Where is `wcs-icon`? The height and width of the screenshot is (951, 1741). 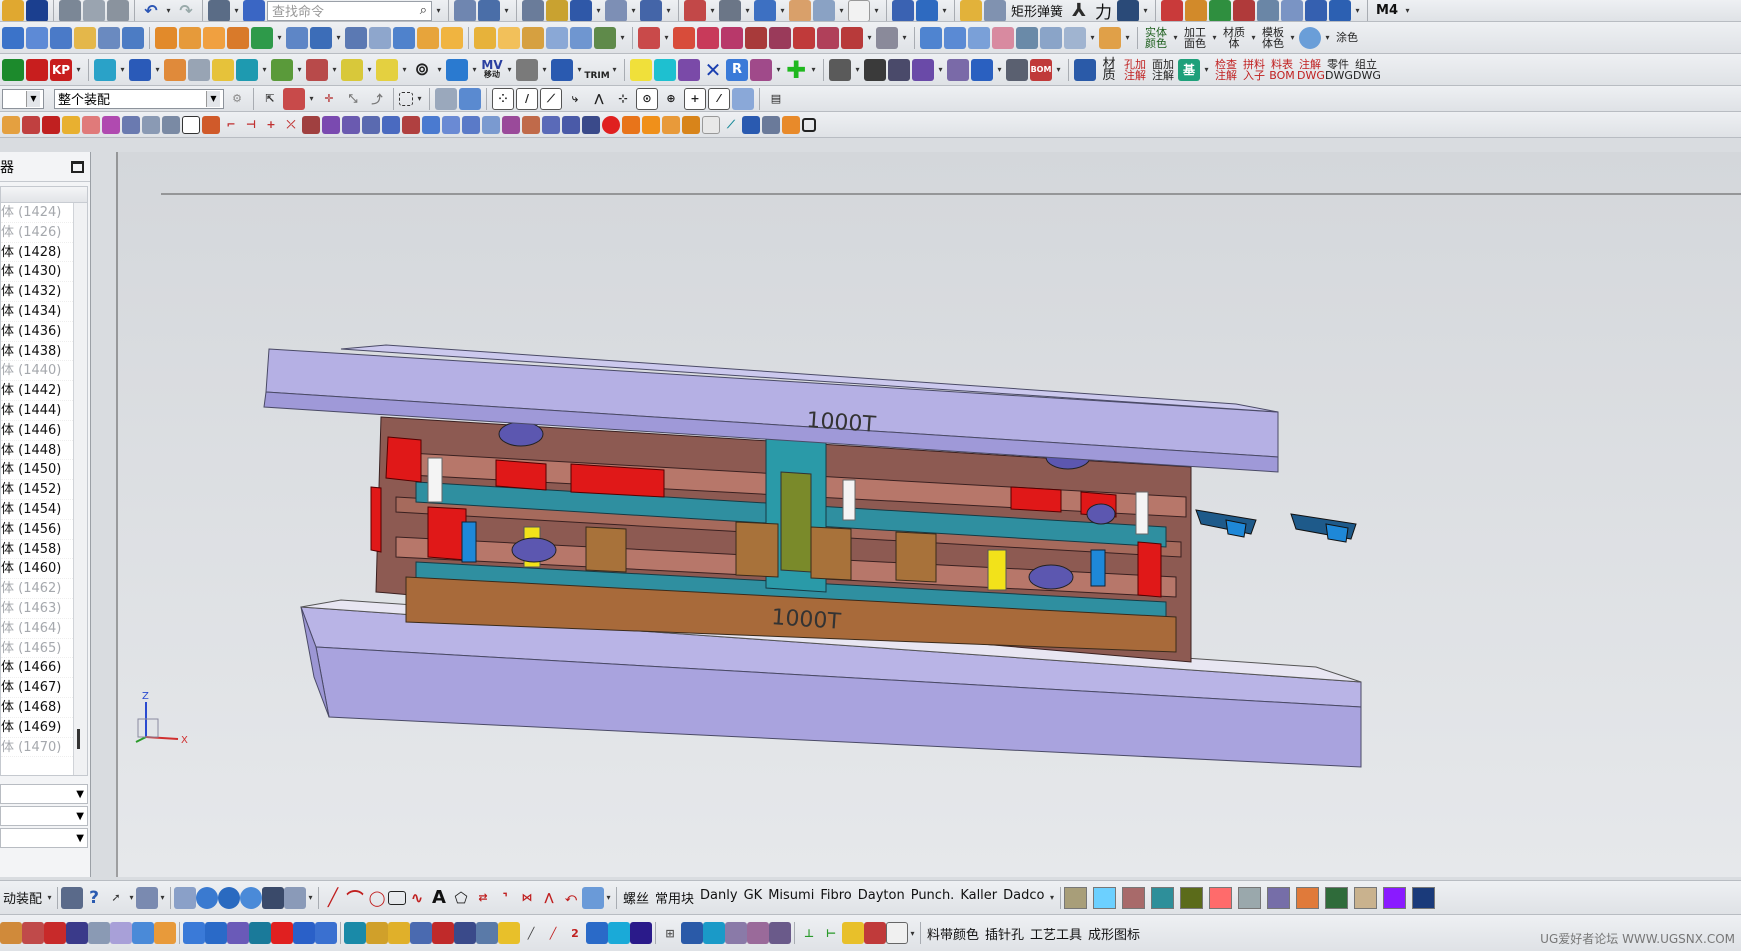
wcs-icon is located at coordinates (557, 10).